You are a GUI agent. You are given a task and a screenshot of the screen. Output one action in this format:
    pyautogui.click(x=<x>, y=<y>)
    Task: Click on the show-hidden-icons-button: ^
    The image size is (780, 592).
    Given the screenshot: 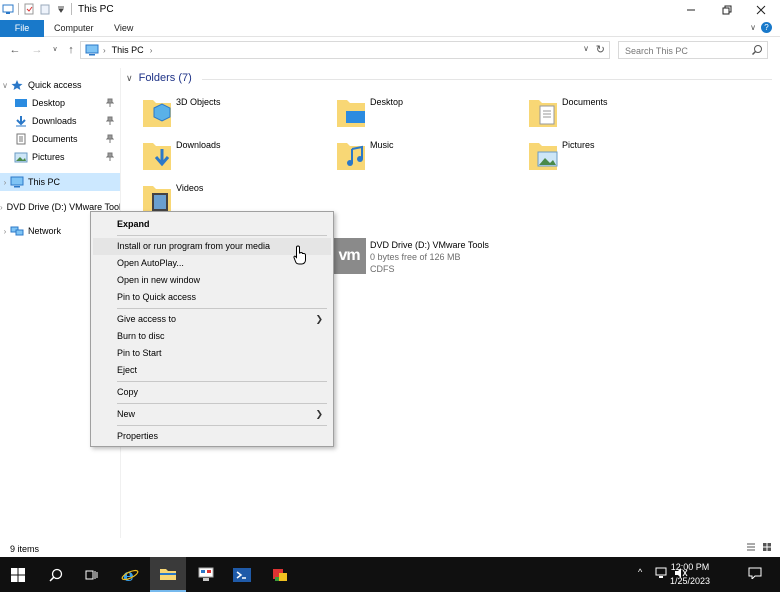 What is the action you would take?
    pyautogui.click(x=640, y=572)
    